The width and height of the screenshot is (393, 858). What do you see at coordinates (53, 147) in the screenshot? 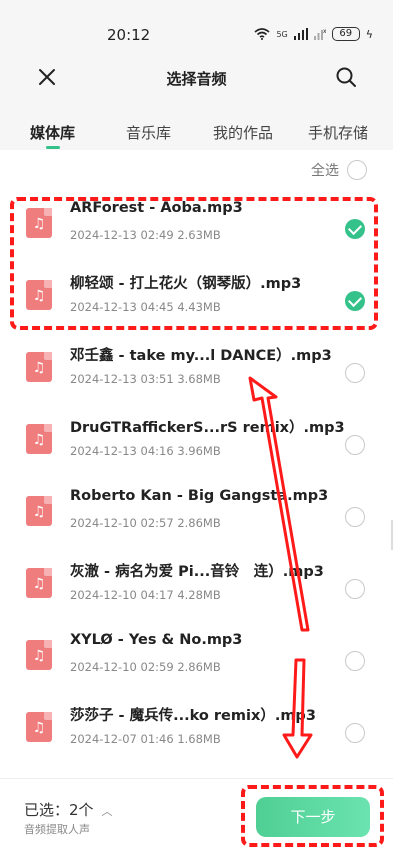
I see `tab-active-indicator` at bounding box center [53, 147].